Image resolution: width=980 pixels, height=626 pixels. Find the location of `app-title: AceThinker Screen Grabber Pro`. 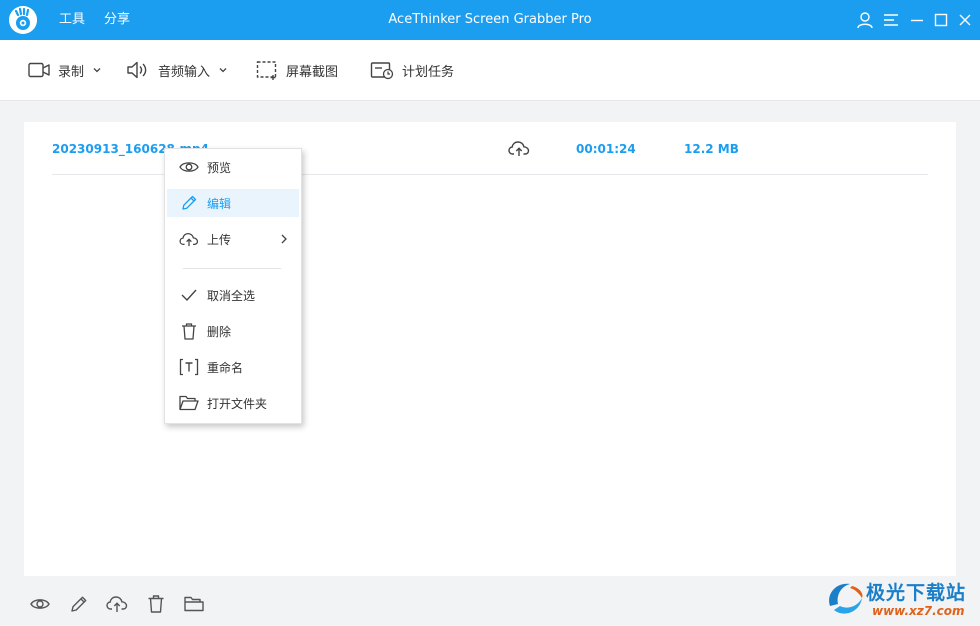

app-title: AceThinker Screen Grabber Pro is located at coordinates (490, 19).